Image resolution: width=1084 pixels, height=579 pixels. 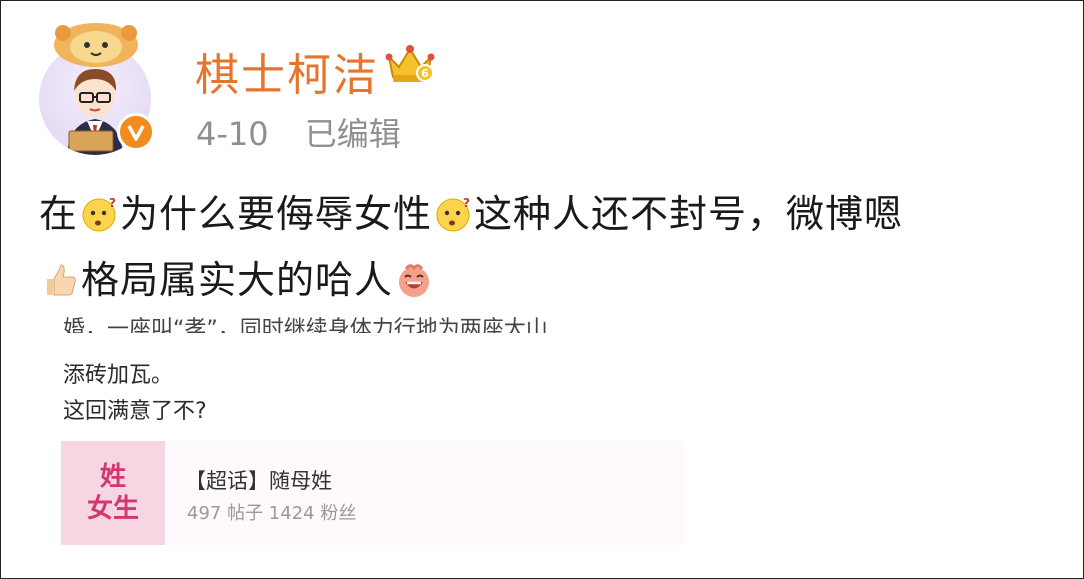 I want to click on post-date: 4-10, so click(x=232, y=134).